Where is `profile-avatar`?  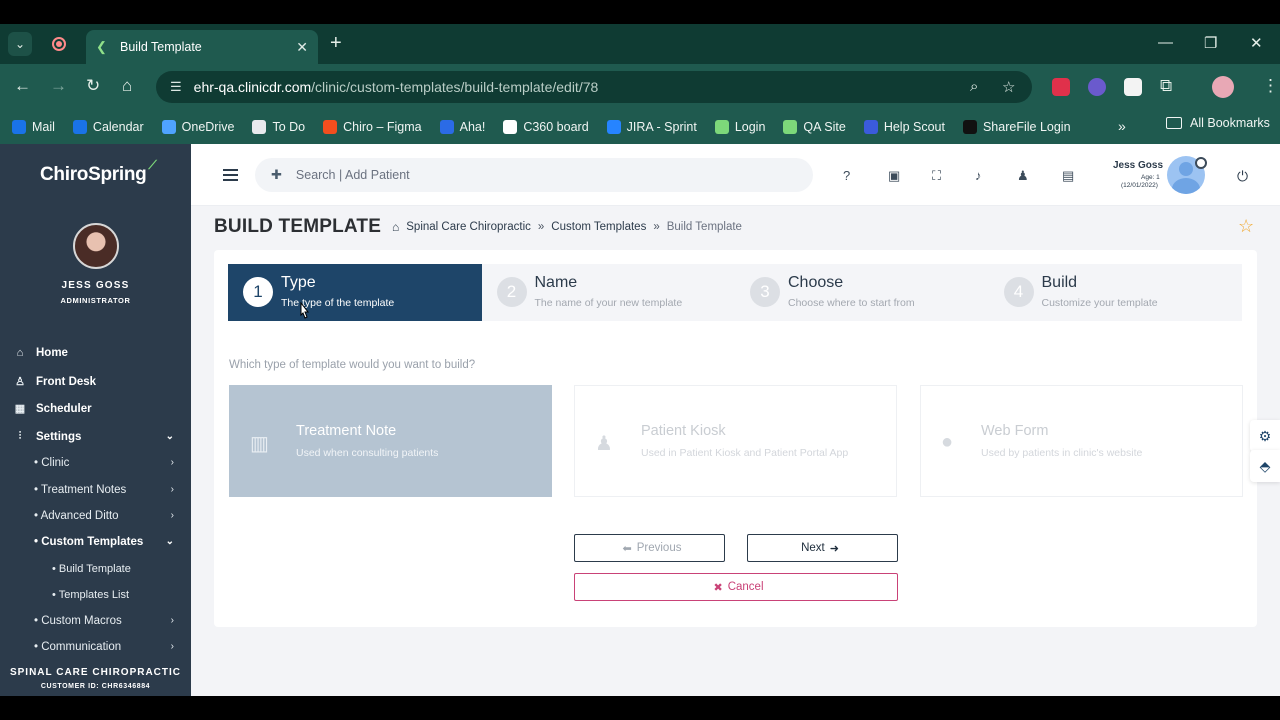 profile-avatar is located at coordinates (1223, 87).